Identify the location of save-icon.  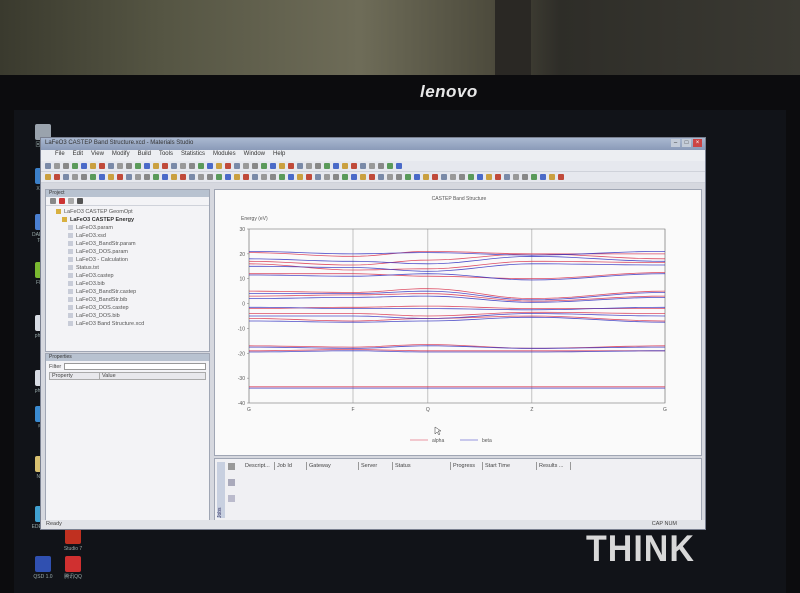
(80, 201).